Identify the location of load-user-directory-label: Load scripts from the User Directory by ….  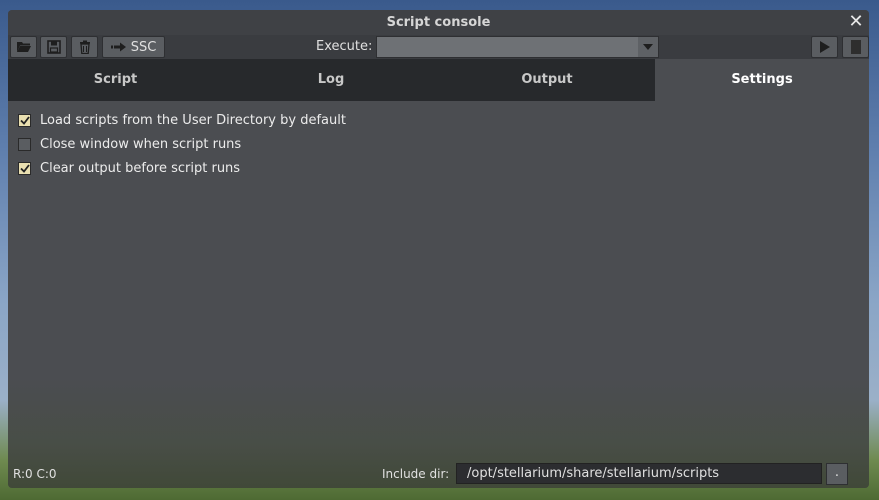
(193, 120).